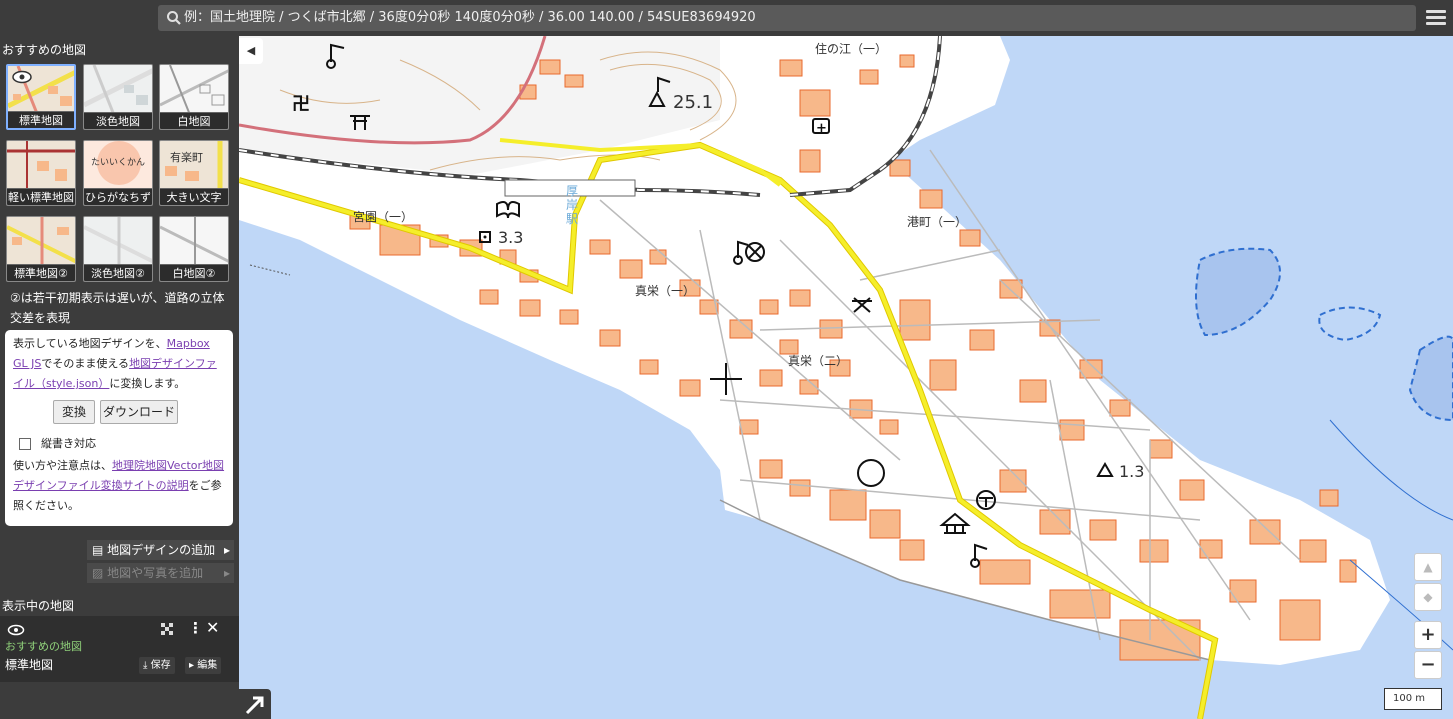 Image resolution: width=1453 pixels, height=719 pixels. I want to click on benchmark-dot, so click(485, 237).